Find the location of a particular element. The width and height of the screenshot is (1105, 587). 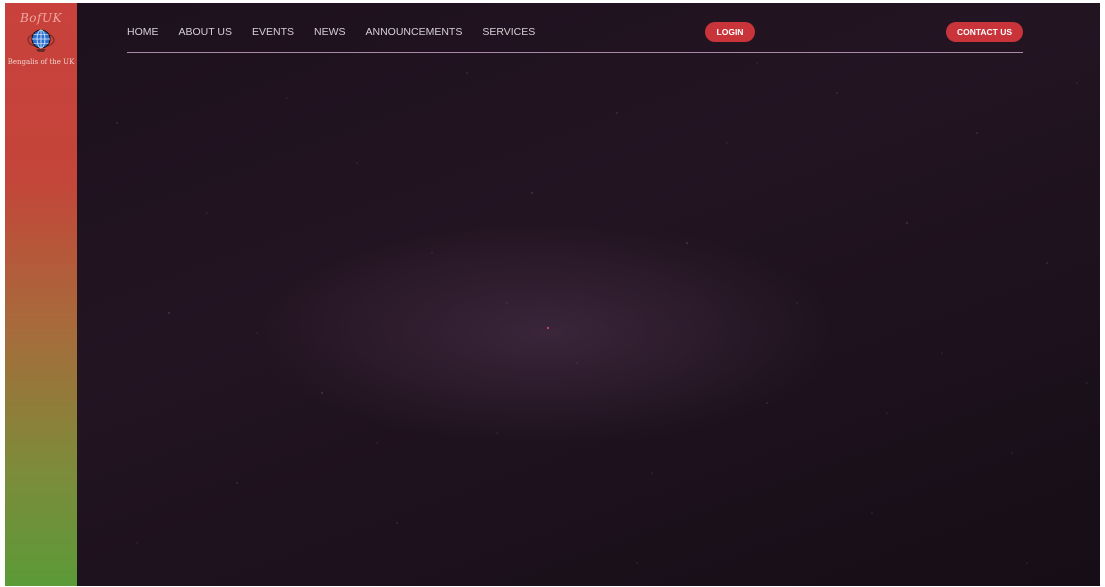

site-logo: BofUK Bengalis of the UK is located at coordinates (41, 49).